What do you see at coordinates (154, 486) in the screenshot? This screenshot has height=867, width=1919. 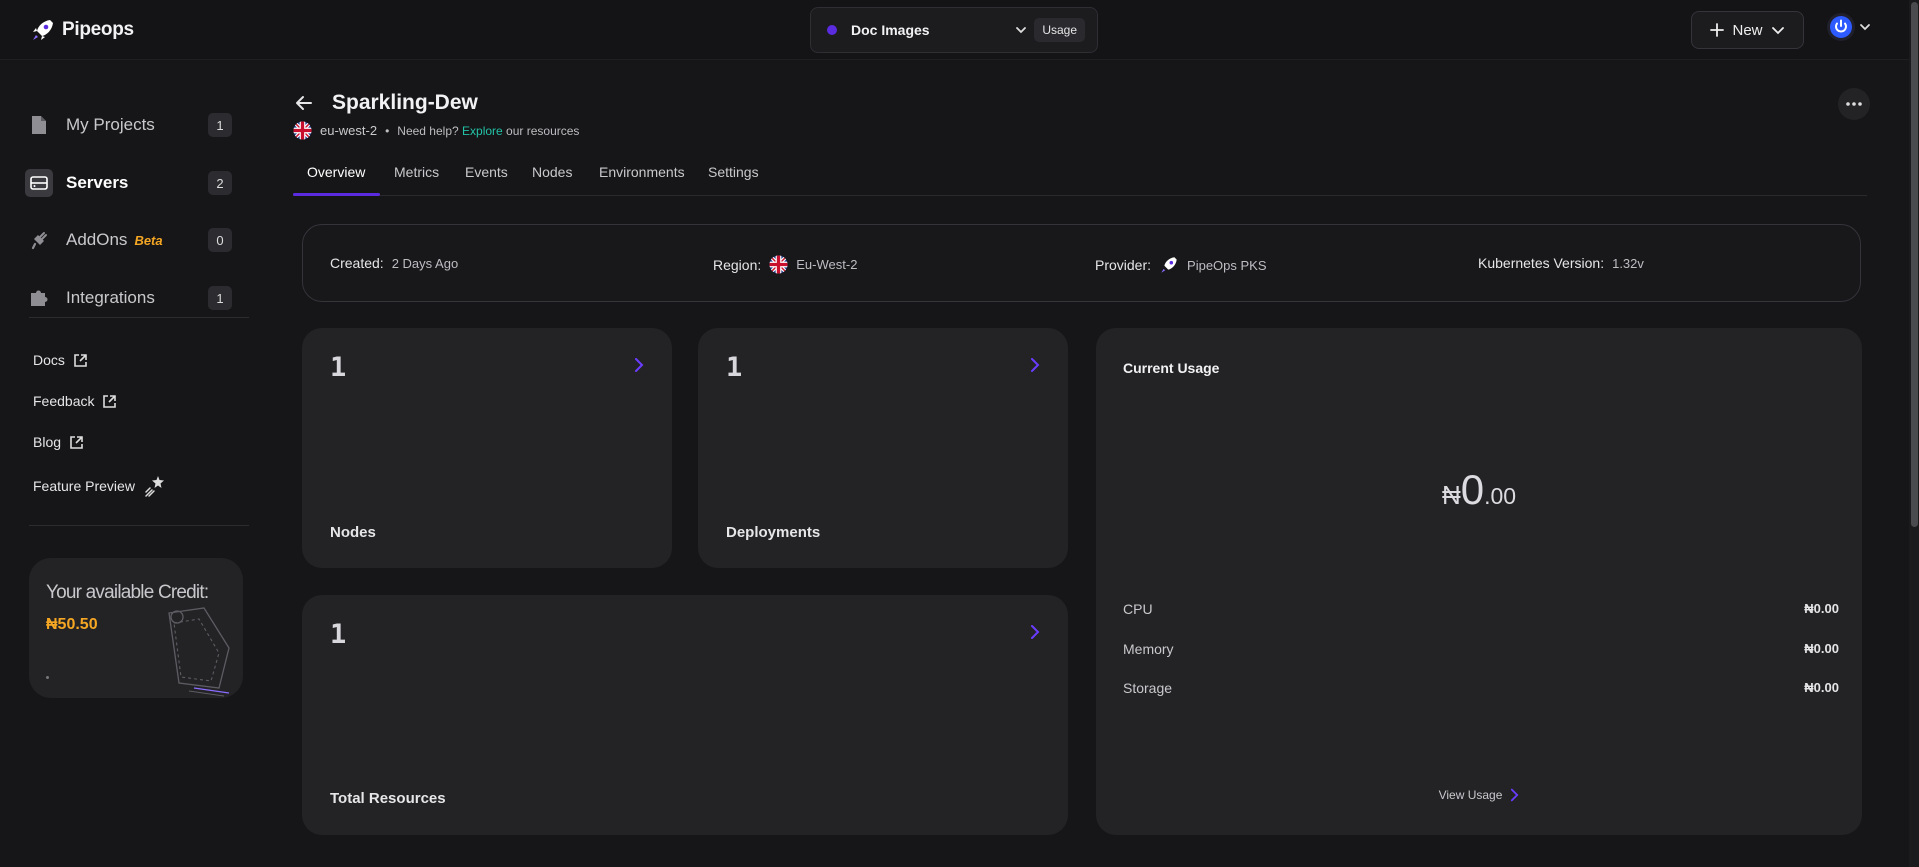 I see `sparkle-star-icon` at bounding box center [154, 486].